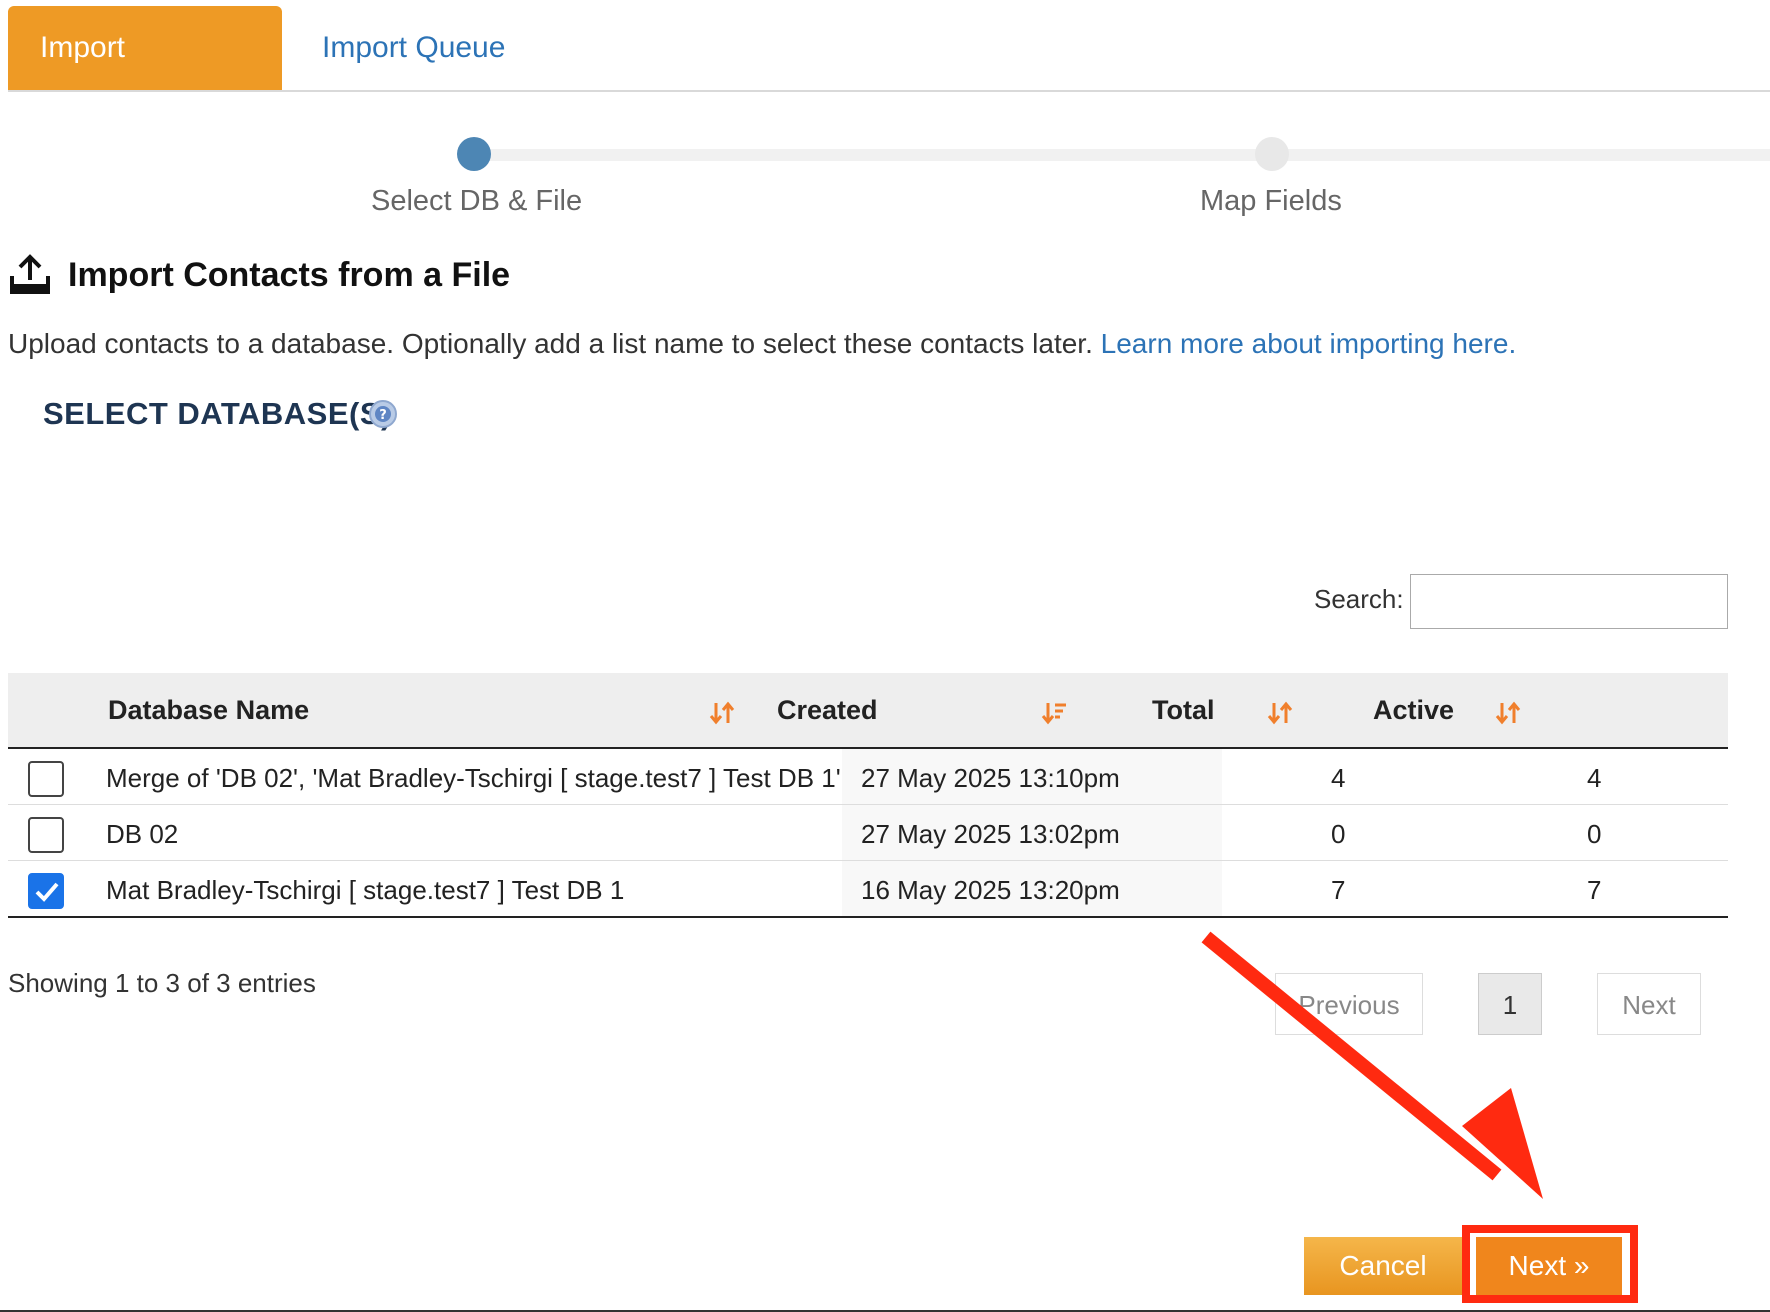 This screenshot has height=1312, width=1770. I want to click on total-cell: 4, so click(1338, 778).